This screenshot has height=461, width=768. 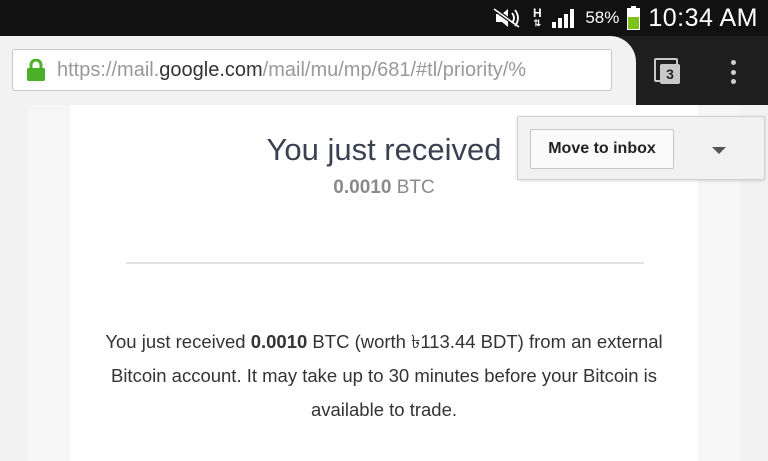 What do you see at coordinates (634, 18) in the screenshot?
I see `battery-icon` at bounding box center [634, 18].